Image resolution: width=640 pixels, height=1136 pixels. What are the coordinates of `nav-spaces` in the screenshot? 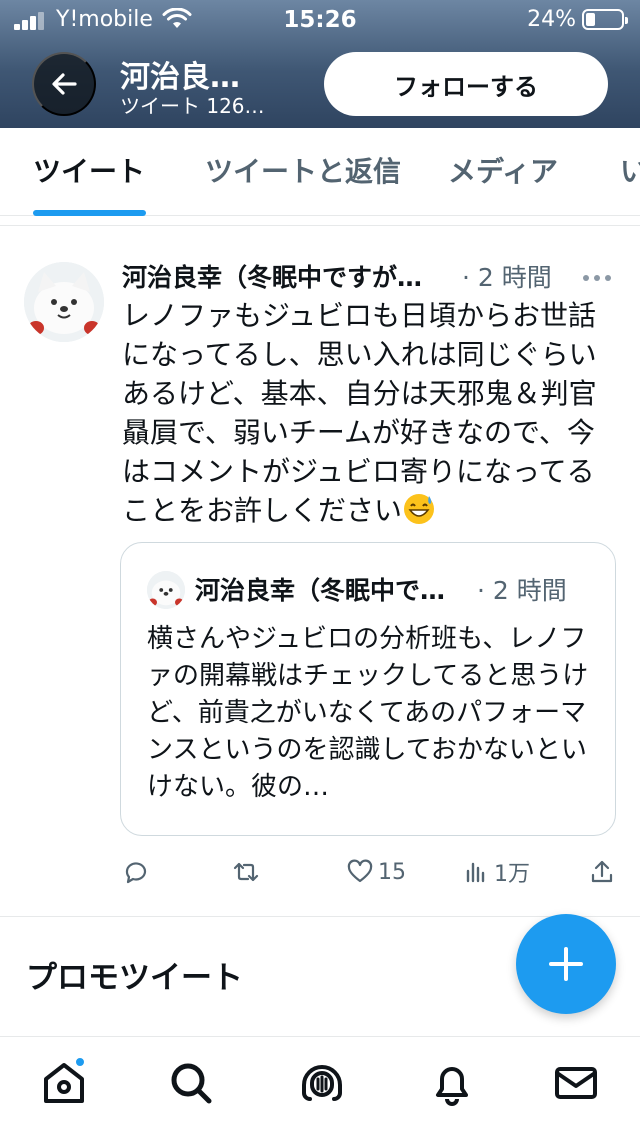 It's located at (322, 1083).